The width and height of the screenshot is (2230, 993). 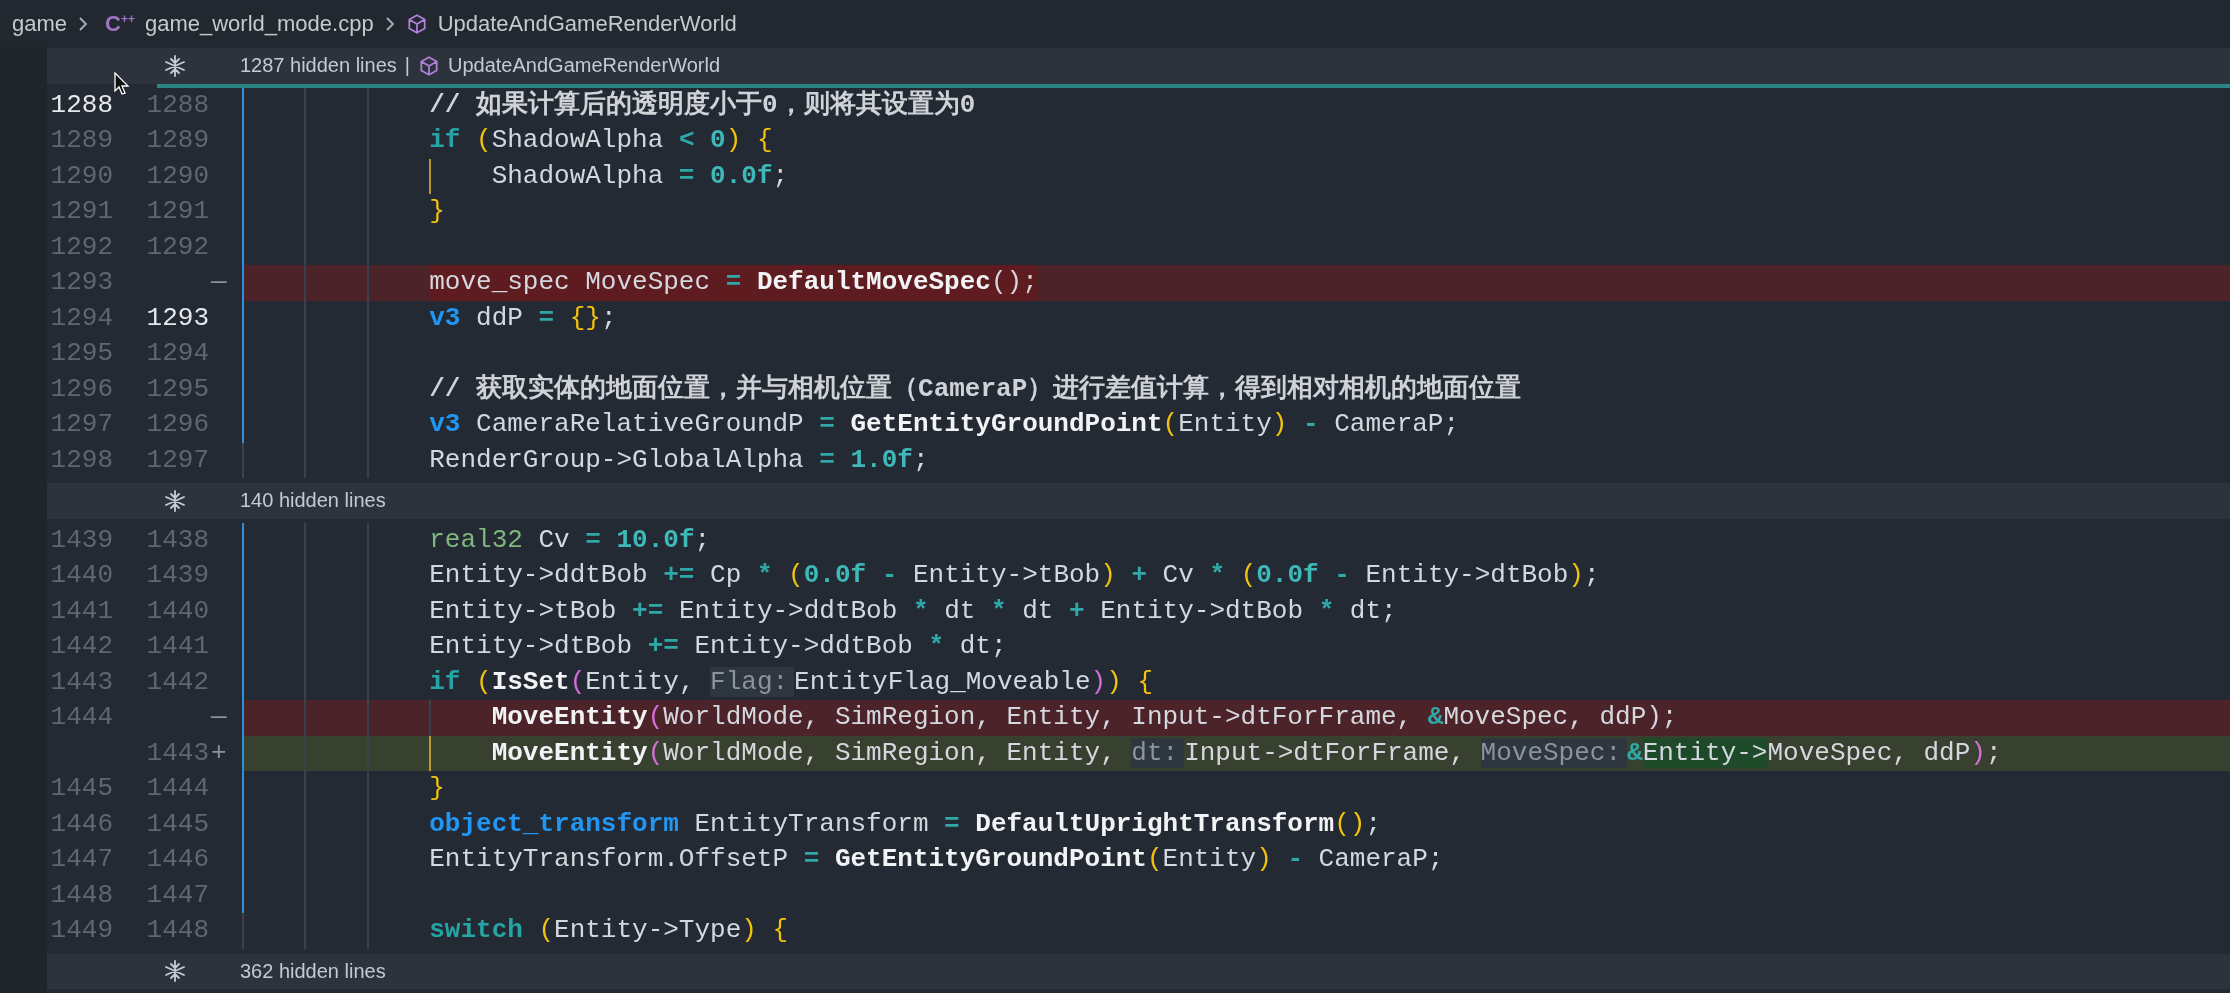 What do you see at coordinates (913, 611) in the screenshot?
I see `code-line: Entity->tBob += Entity->ddtBob * dt * dt + Entity->dtBob * dt;` at bounding box center [913, 611].